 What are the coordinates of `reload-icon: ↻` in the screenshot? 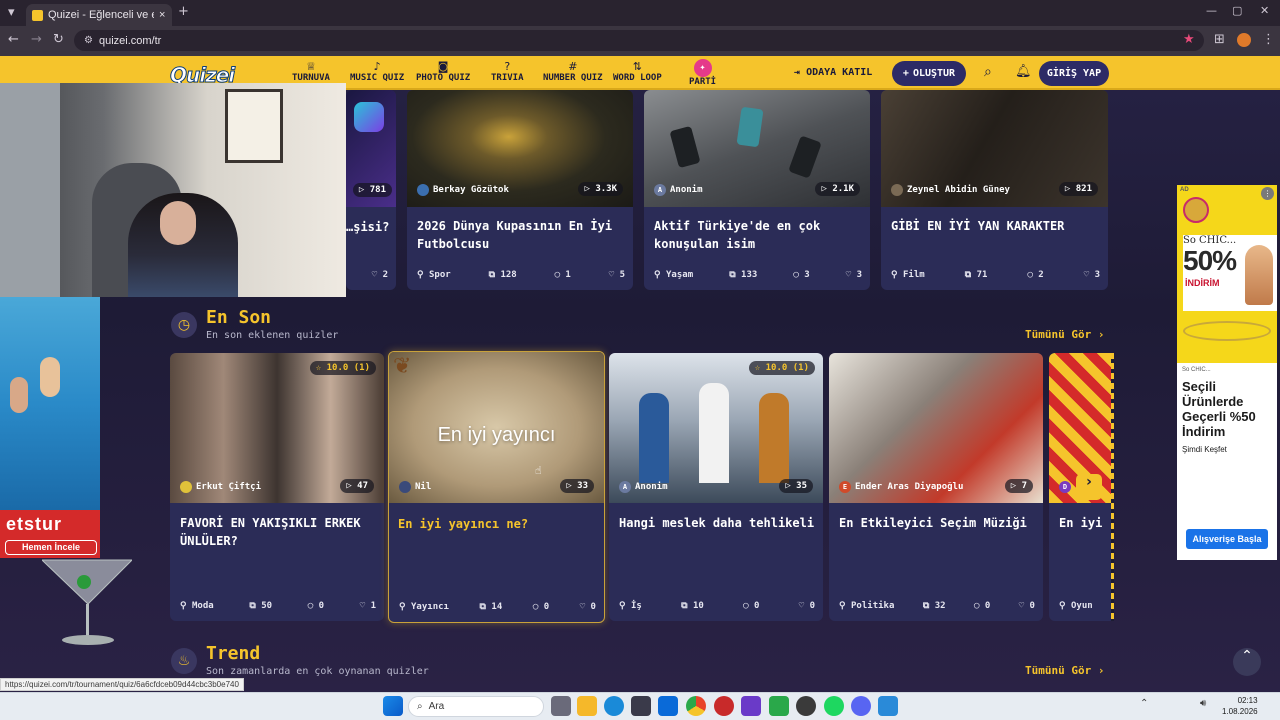 It's located at (58, 39).